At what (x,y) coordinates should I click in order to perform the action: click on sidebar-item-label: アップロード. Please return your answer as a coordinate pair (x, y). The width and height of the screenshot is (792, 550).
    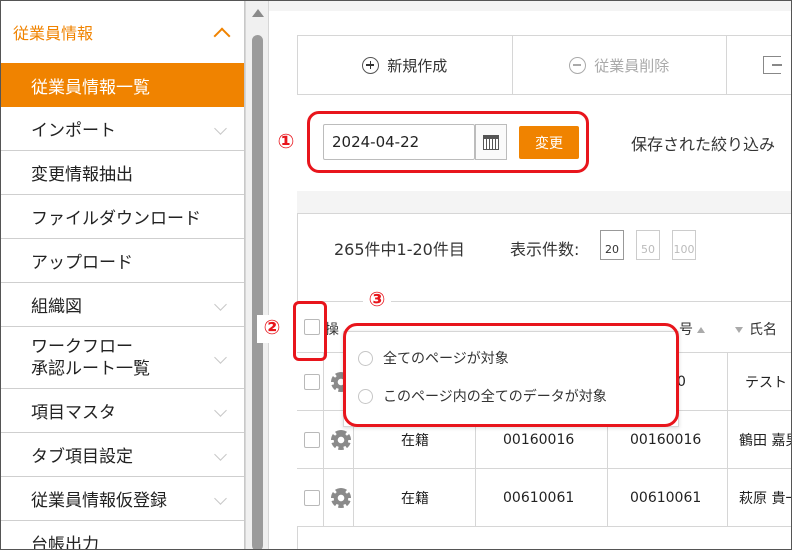
    Looking at the image, I should click on (82, 263).